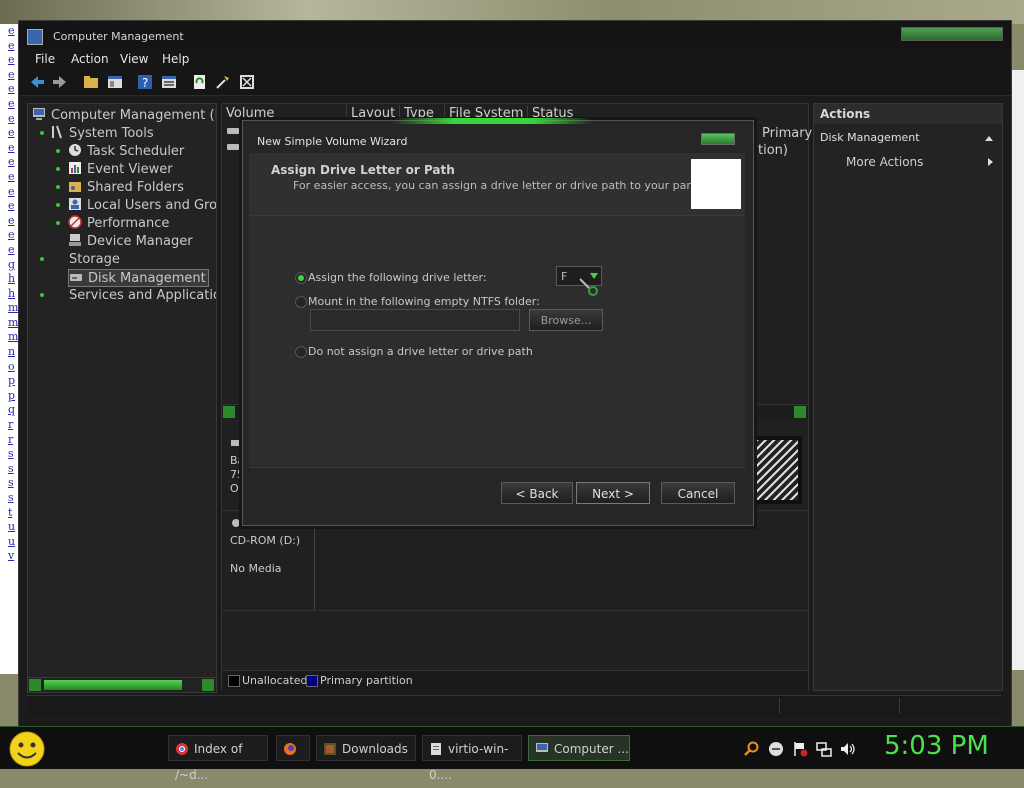  Describe the element at coordinates (90, 59) in the screenshot. I see `menu-action: Action` at that location.